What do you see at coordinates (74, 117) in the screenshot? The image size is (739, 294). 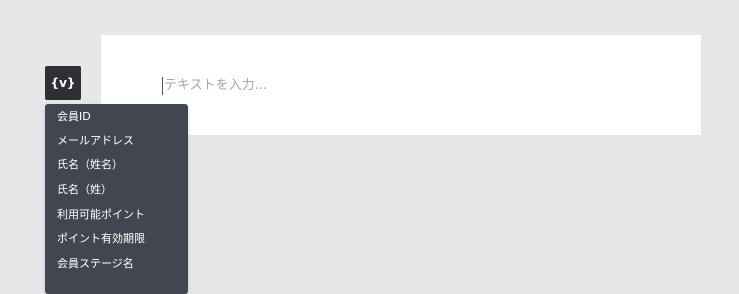 I see `menu-item-member-id: 会員ID` at bounding box center [74, 117].